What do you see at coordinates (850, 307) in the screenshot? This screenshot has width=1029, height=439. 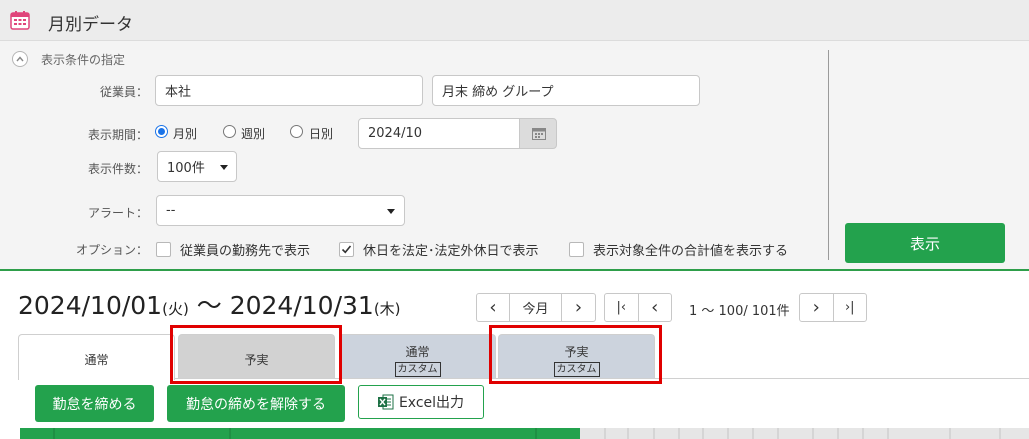 I see `last-page-button: ›|` at bounding box center [850, 307].